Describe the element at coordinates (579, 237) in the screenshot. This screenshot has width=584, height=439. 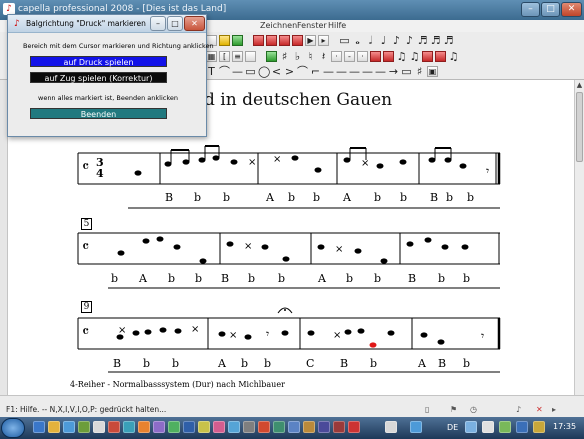
I see `vertical-scrollbar: ▲` at that location.